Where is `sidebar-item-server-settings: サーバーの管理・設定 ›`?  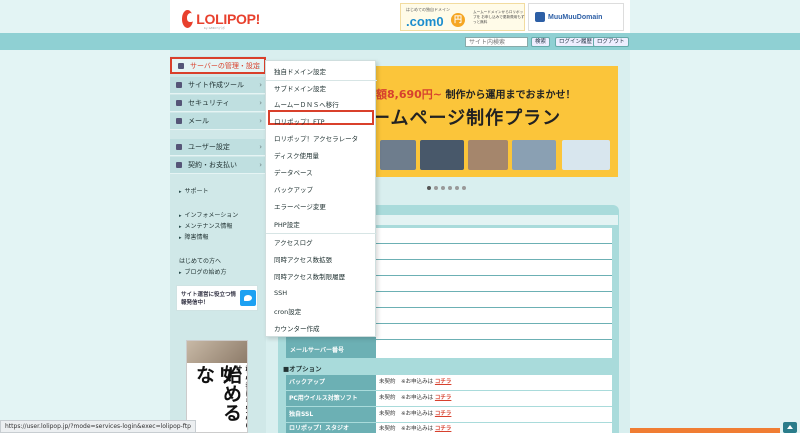 sidebar-item-server-settings: サーバーの管理・設定 › is located at coordinates (218, 65).